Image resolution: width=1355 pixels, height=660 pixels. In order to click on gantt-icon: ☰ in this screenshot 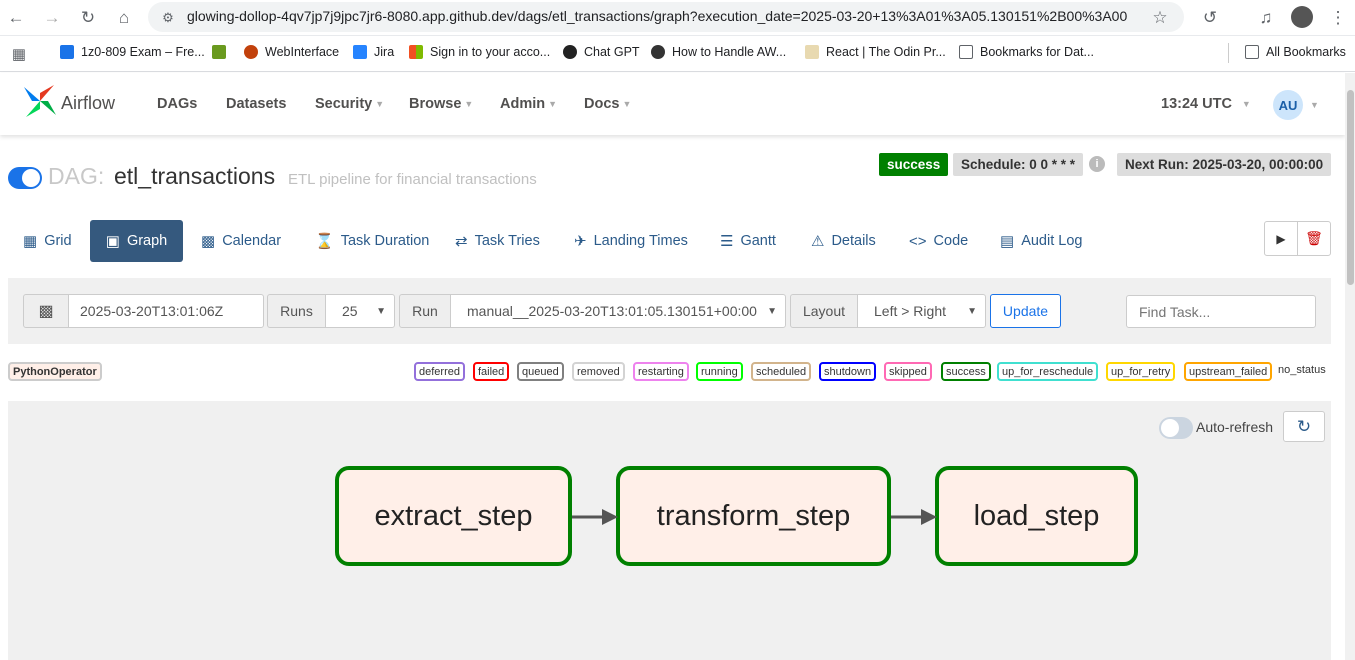, I will do `click(727, 241)`.